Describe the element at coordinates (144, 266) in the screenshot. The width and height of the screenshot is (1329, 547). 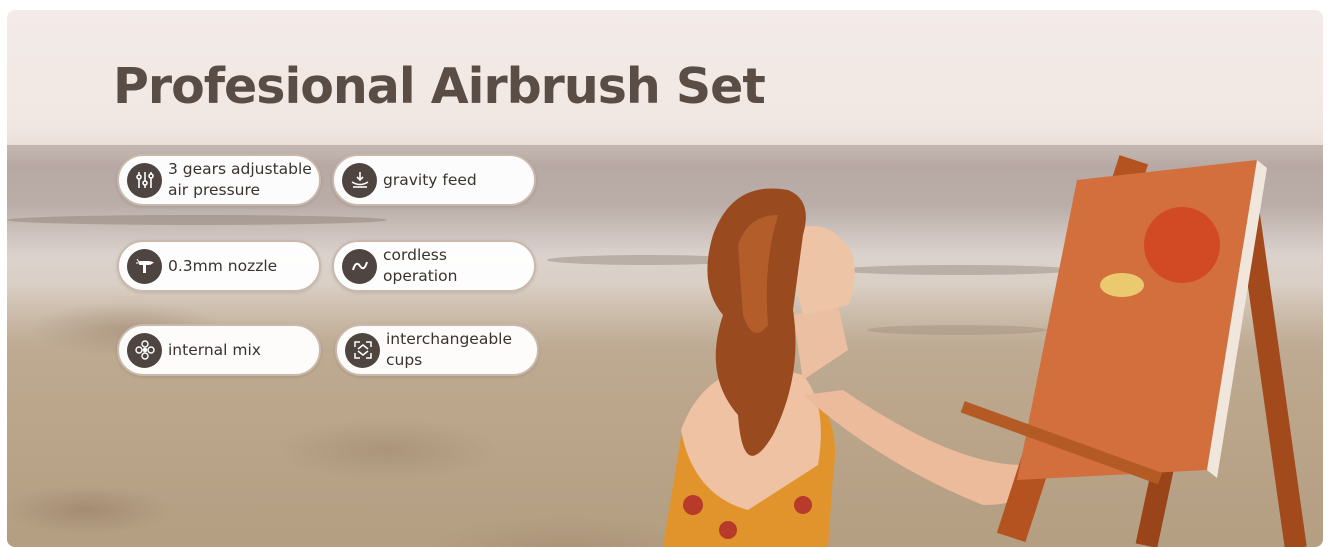
I see `airbrush-nozzle-icon` at that location.